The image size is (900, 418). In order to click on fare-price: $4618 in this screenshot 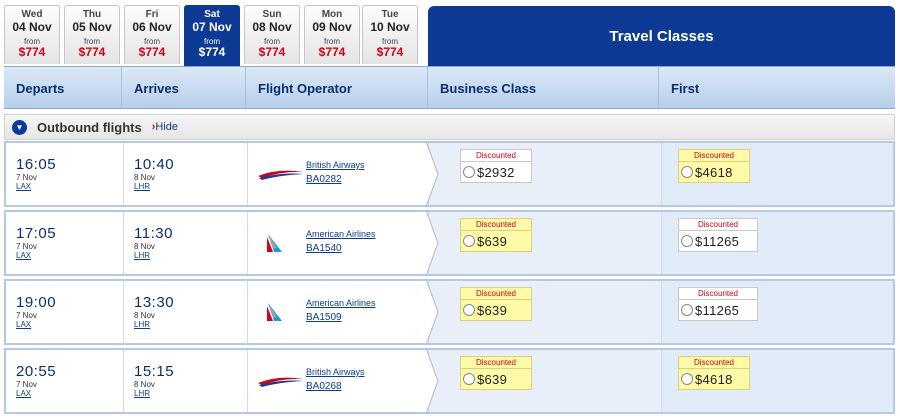, I will do `click(714, 379)`.